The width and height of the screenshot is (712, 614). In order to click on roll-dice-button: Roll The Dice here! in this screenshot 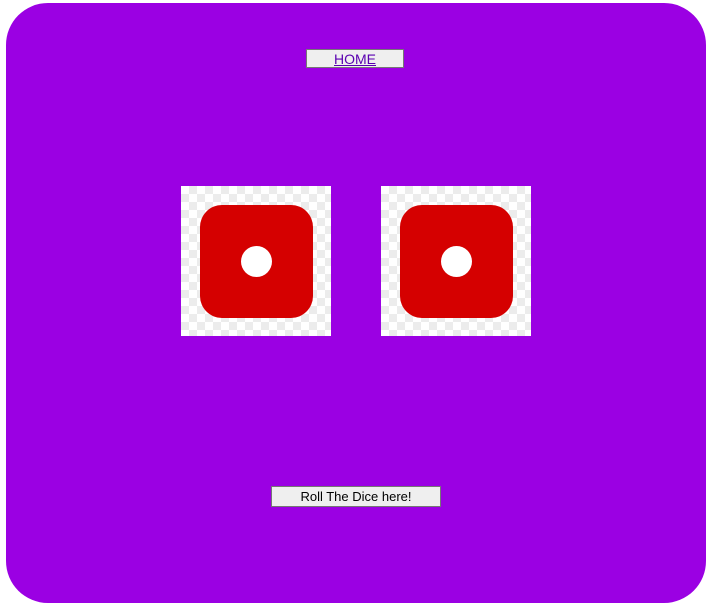, I will do `click(356, 496)`.